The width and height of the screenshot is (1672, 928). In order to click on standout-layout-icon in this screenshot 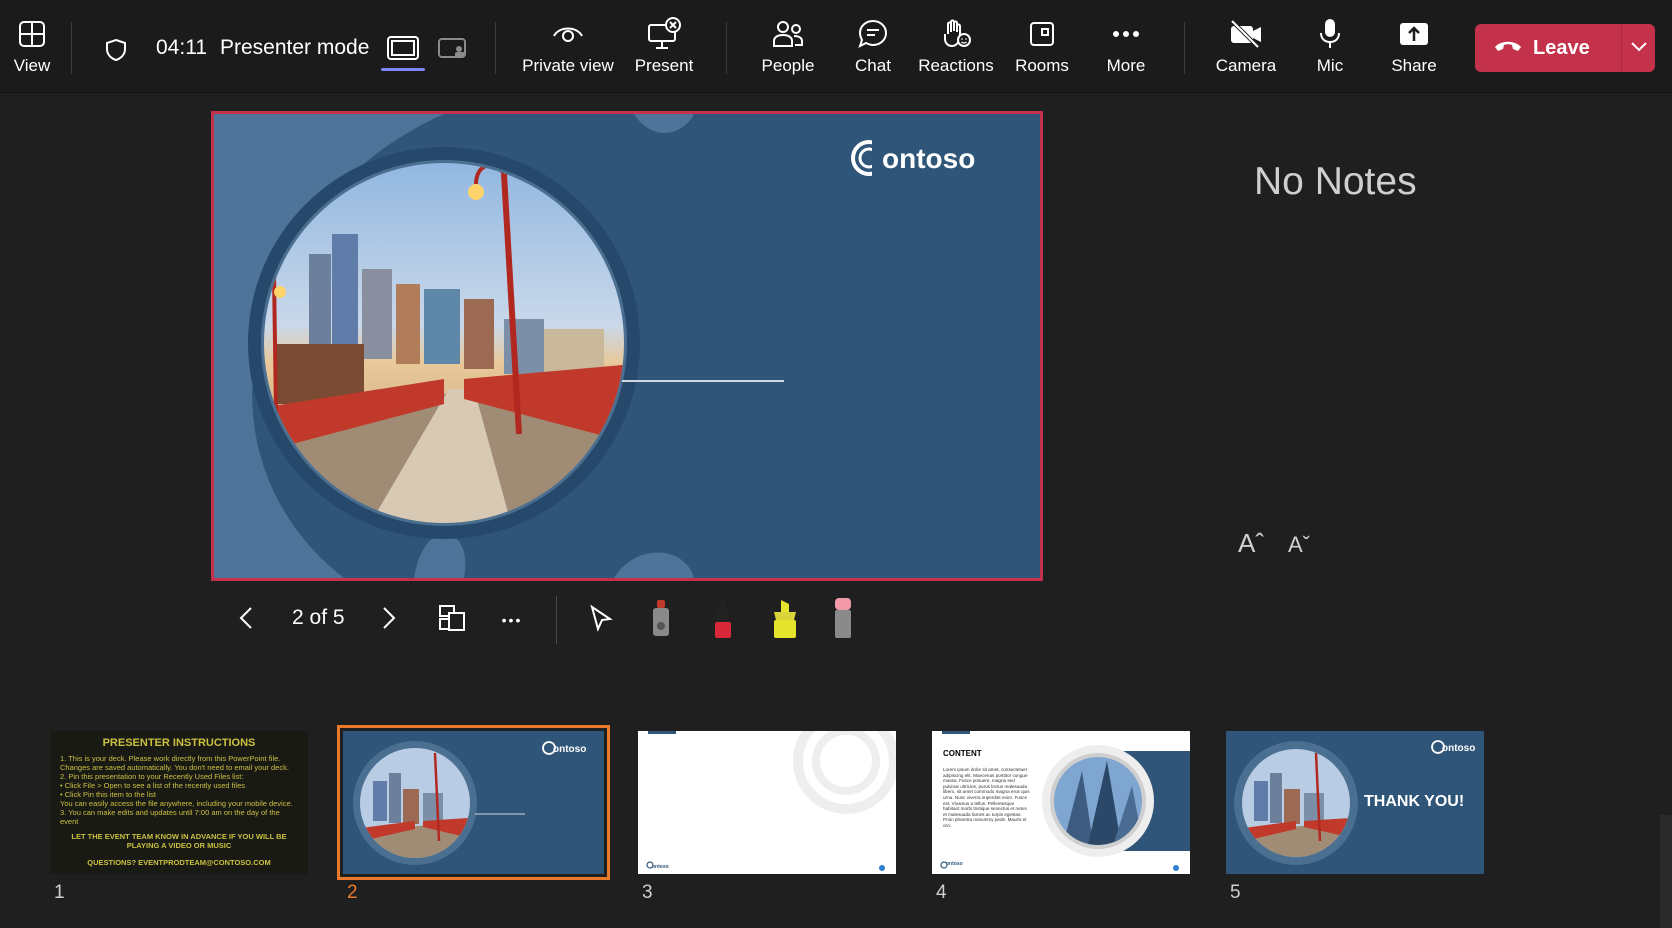, I will do `click(403, 50)`.